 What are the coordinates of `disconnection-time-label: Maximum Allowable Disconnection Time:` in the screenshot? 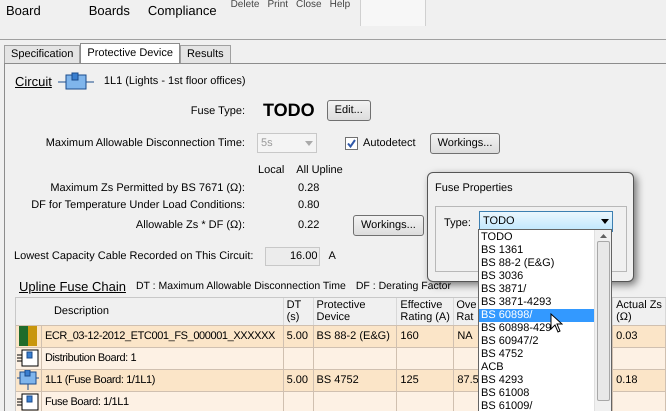 It's located at (144, 143).